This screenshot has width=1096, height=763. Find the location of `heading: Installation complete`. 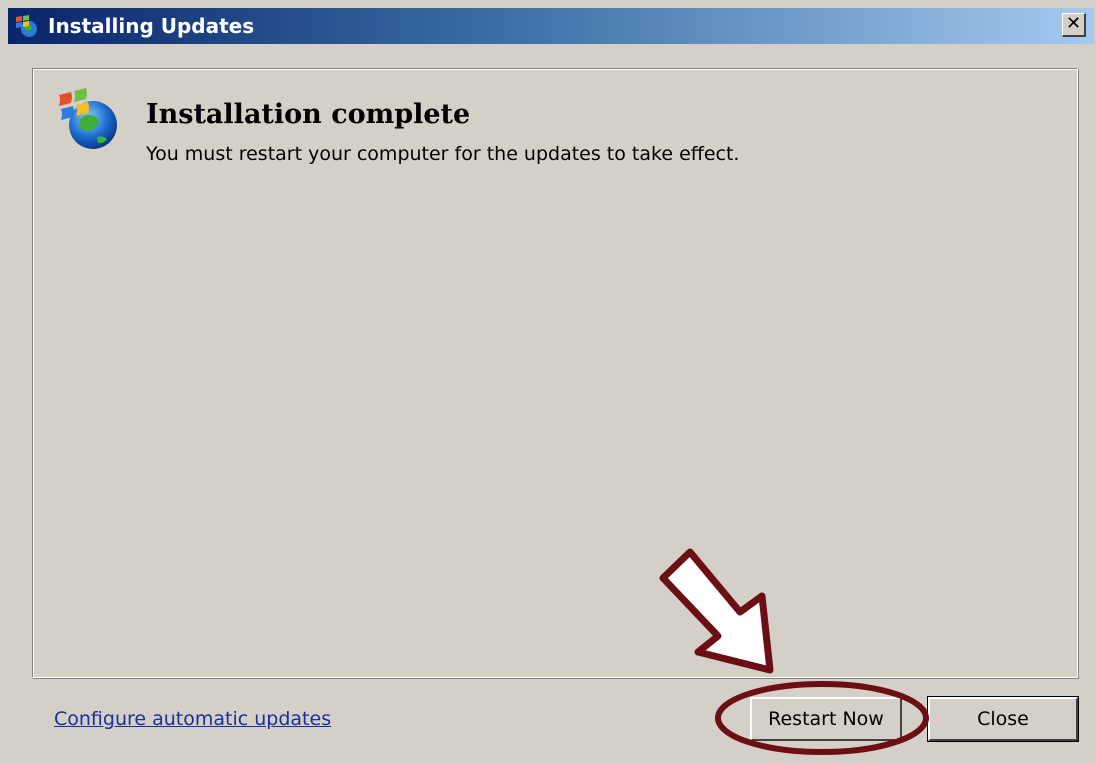

heading: Installation complete is located at coordinates (308, 114).